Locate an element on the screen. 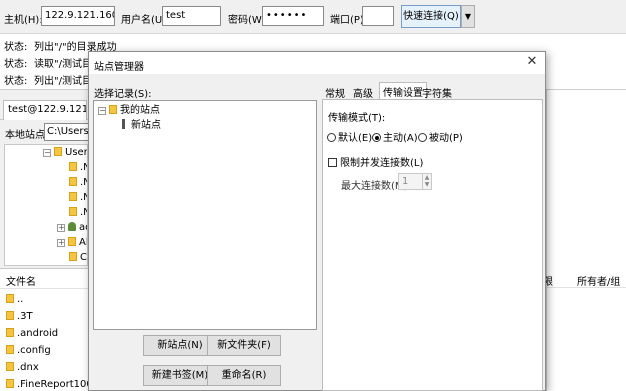 The width and height of the screenshot is (626, 391). file-name: .FineReport100 is located at coordinates (55, 384).